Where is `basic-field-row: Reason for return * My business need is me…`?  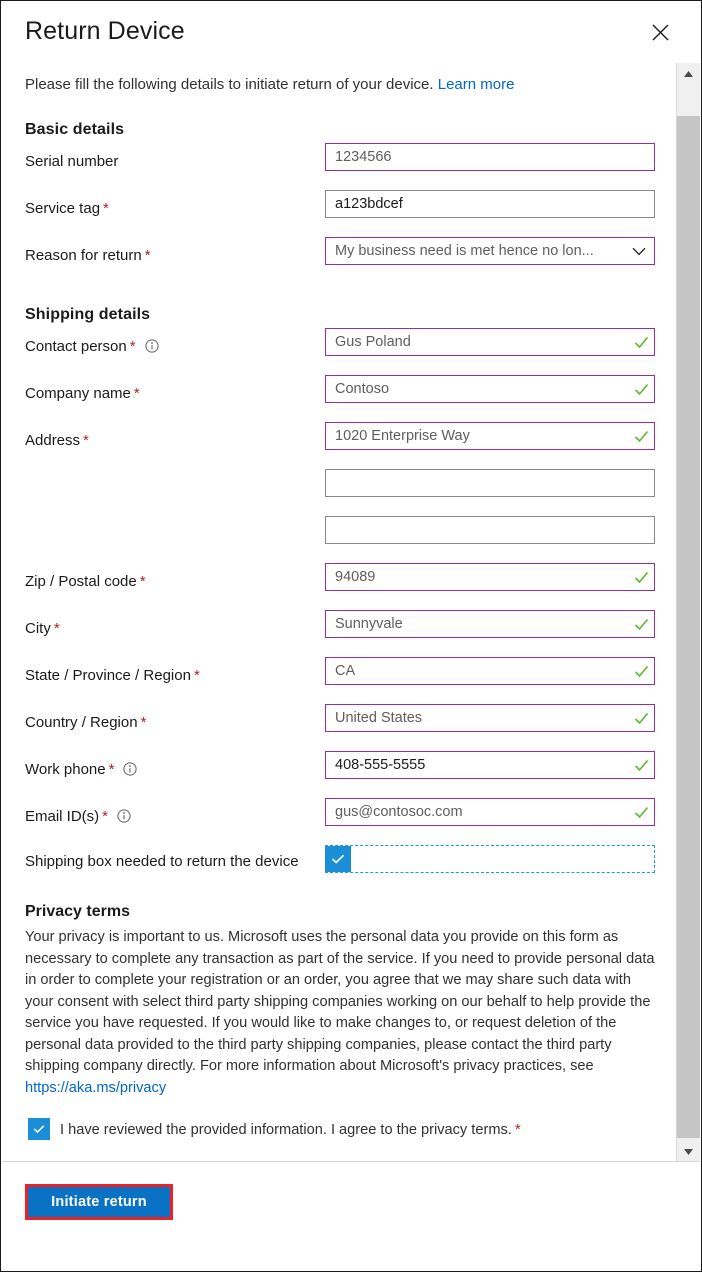
basic-field-row: Reason for return * My business need is me… is located at coordinates (340, 256).